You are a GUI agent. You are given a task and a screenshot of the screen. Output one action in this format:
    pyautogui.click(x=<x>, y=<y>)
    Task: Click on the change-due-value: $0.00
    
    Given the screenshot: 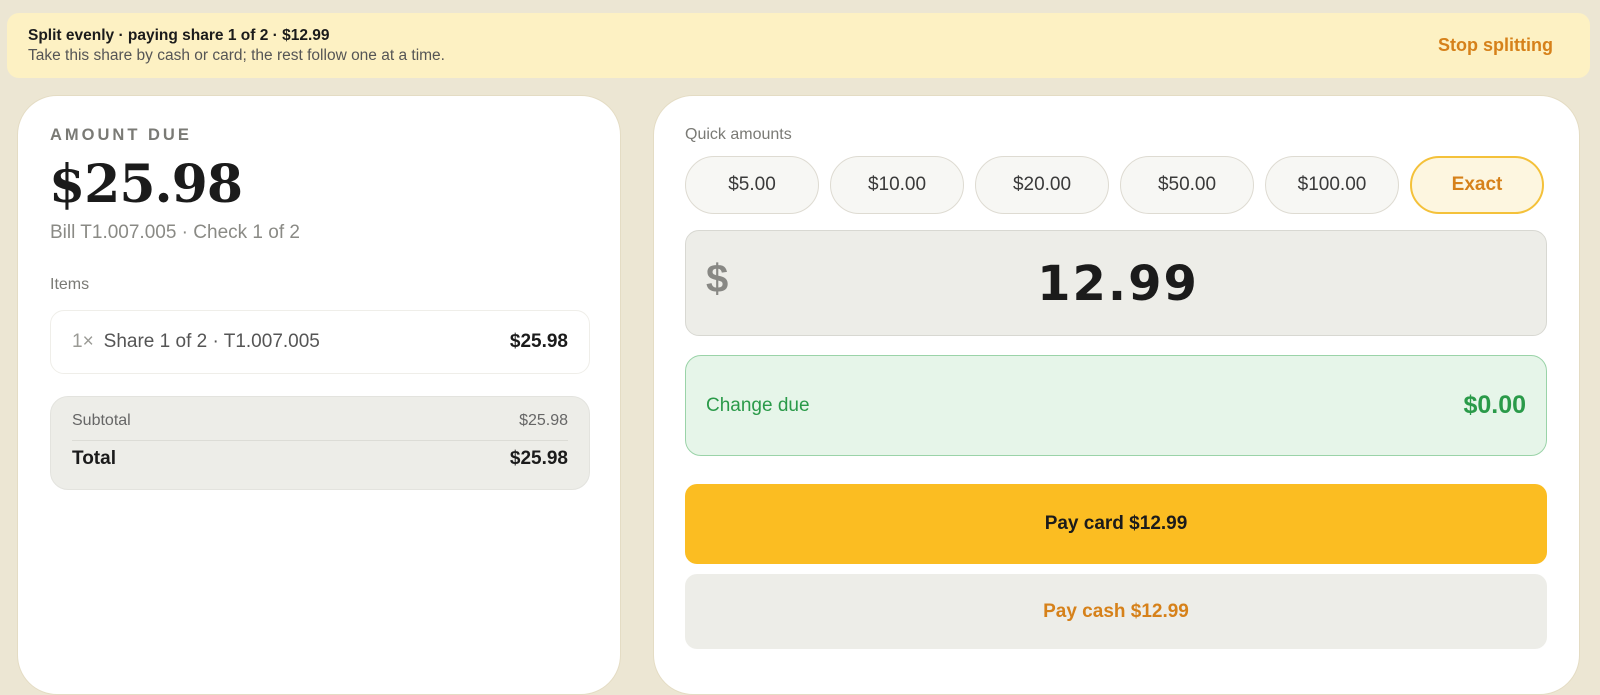 What is the action you would take?
    pyautogui.click(x=1494, y=405)
    